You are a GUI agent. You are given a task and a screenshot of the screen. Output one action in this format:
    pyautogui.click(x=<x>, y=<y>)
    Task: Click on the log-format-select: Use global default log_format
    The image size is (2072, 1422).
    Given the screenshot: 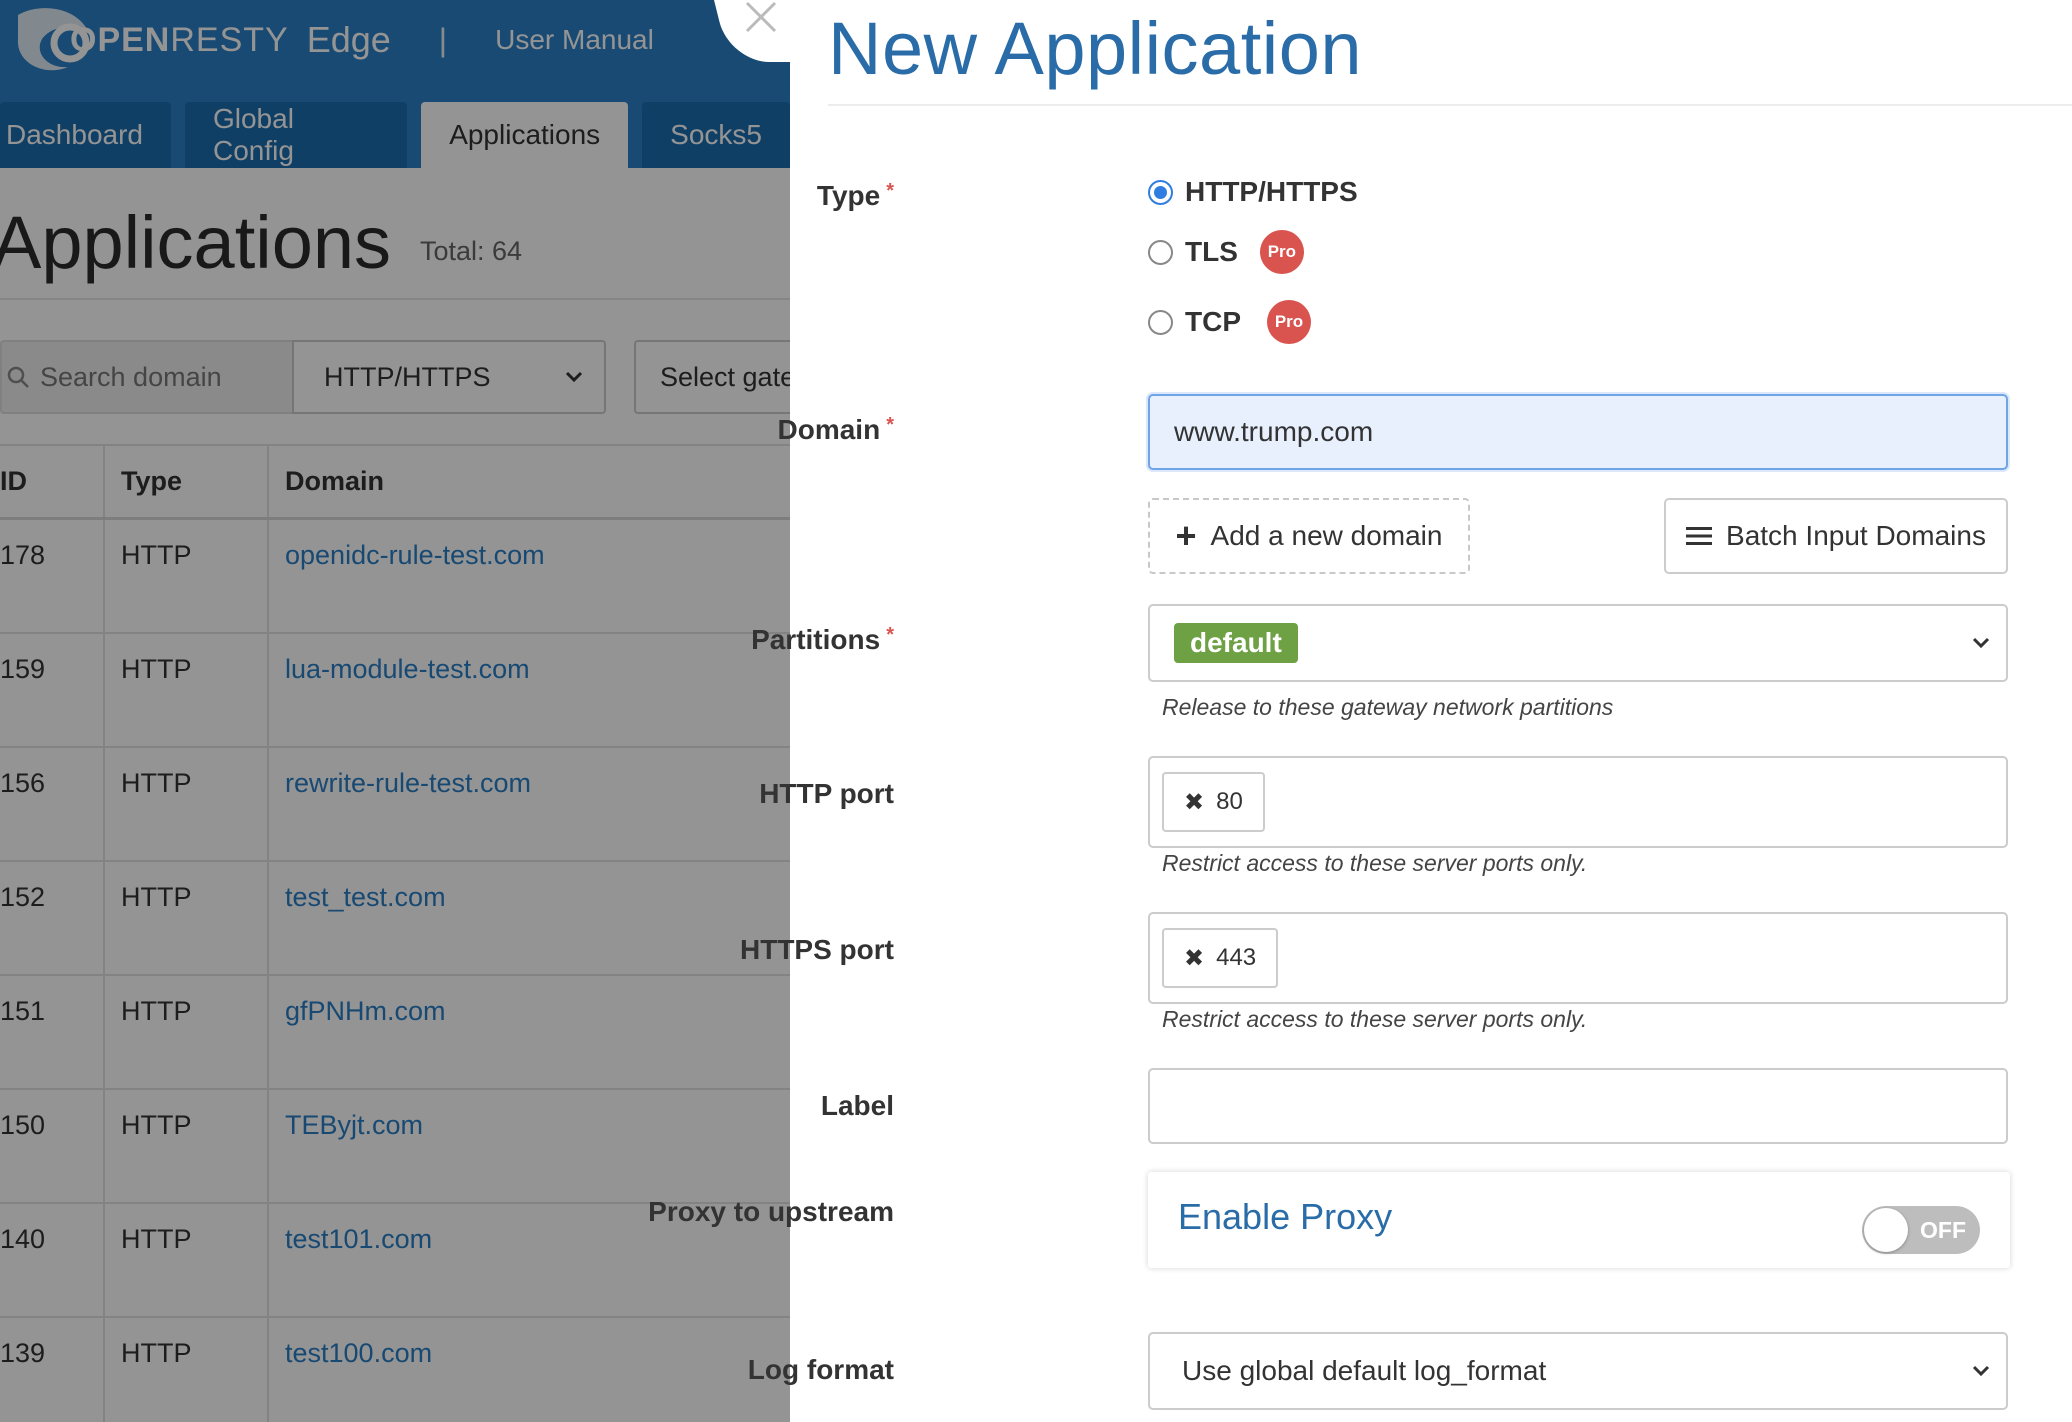 What is the action you would take?
    pyautogui.click(x=1578, y=1371)
    